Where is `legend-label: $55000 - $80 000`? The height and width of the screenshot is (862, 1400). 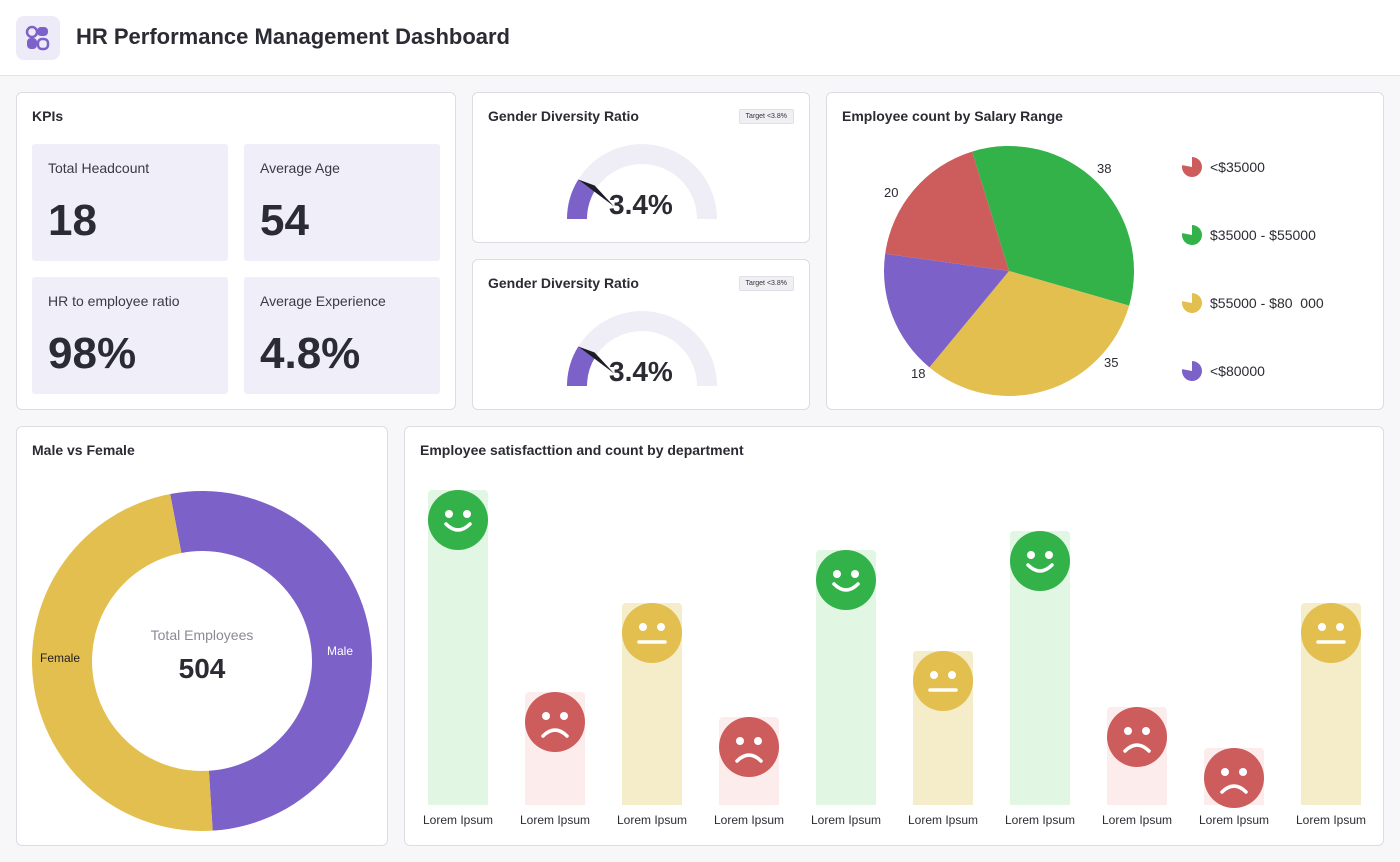
legend-label: $55000 - $80 000 is located at coordinates (1267, 303).